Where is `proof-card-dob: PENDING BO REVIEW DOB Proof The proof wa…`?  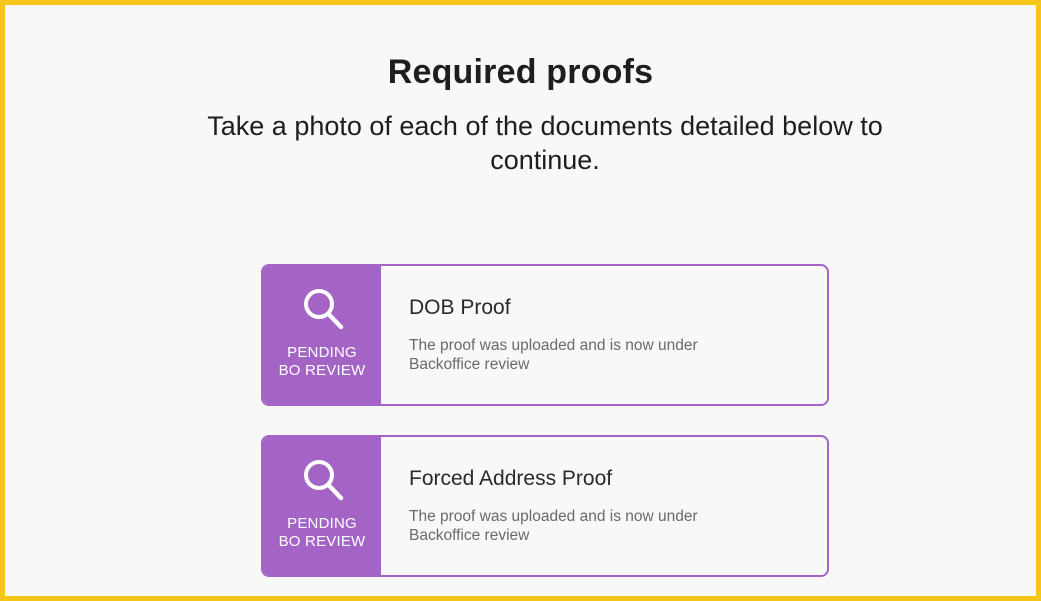
proof-card-dob: PENDING BO REVIEW DOB Proof The proof wa… is located at coordinates (545, 335).